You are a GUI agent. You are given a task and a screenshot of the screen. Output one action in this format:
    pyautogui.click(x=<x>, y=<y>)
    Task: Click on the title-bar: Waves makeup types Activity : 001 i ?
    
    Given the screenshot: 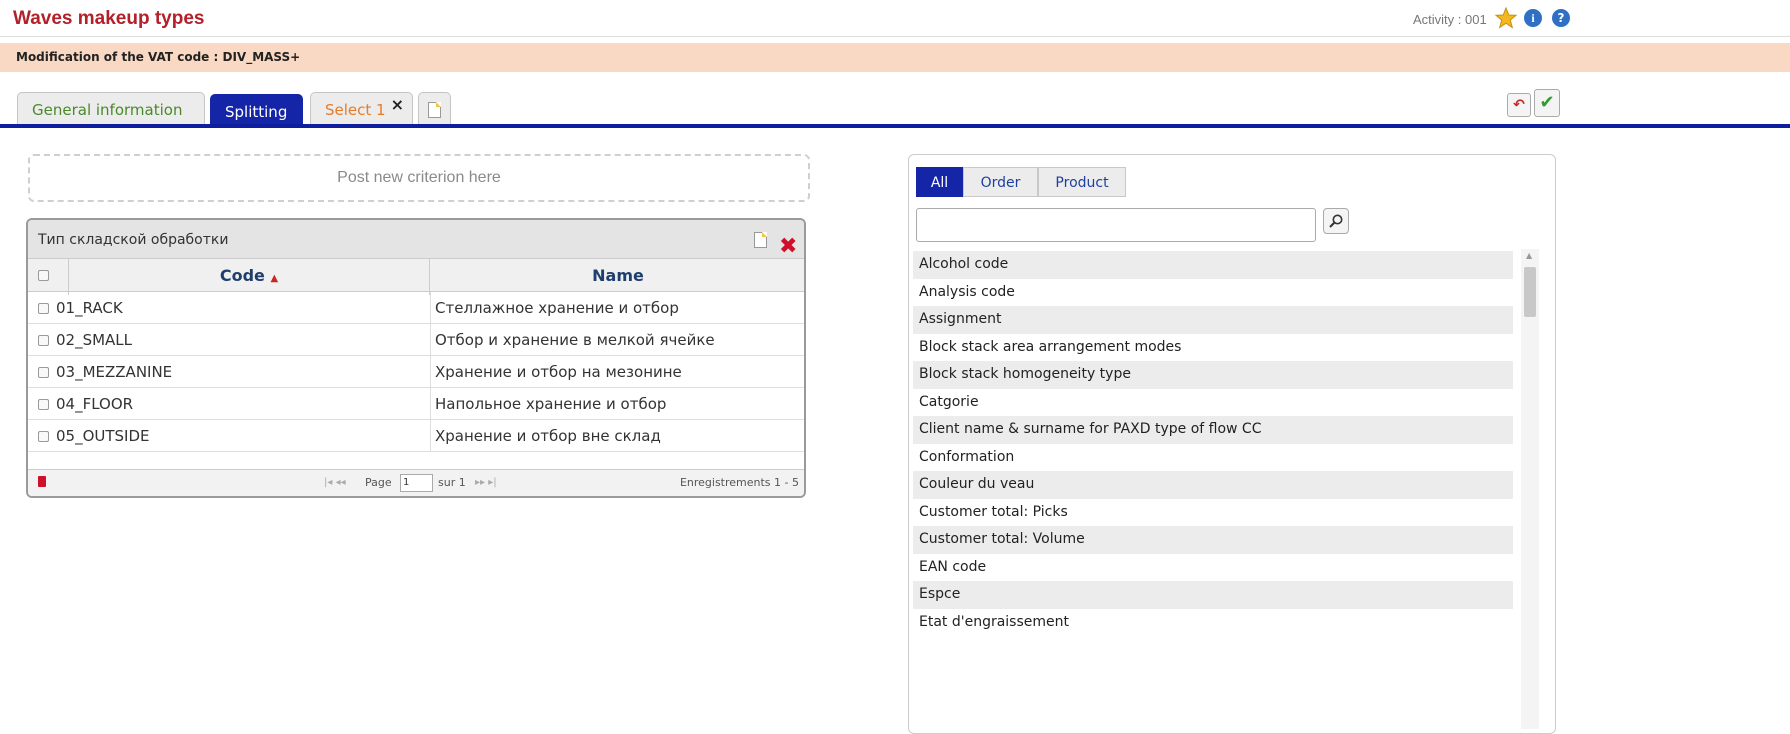 What is the action you would take?
    pyautogui.click(x=895, y=18)
    